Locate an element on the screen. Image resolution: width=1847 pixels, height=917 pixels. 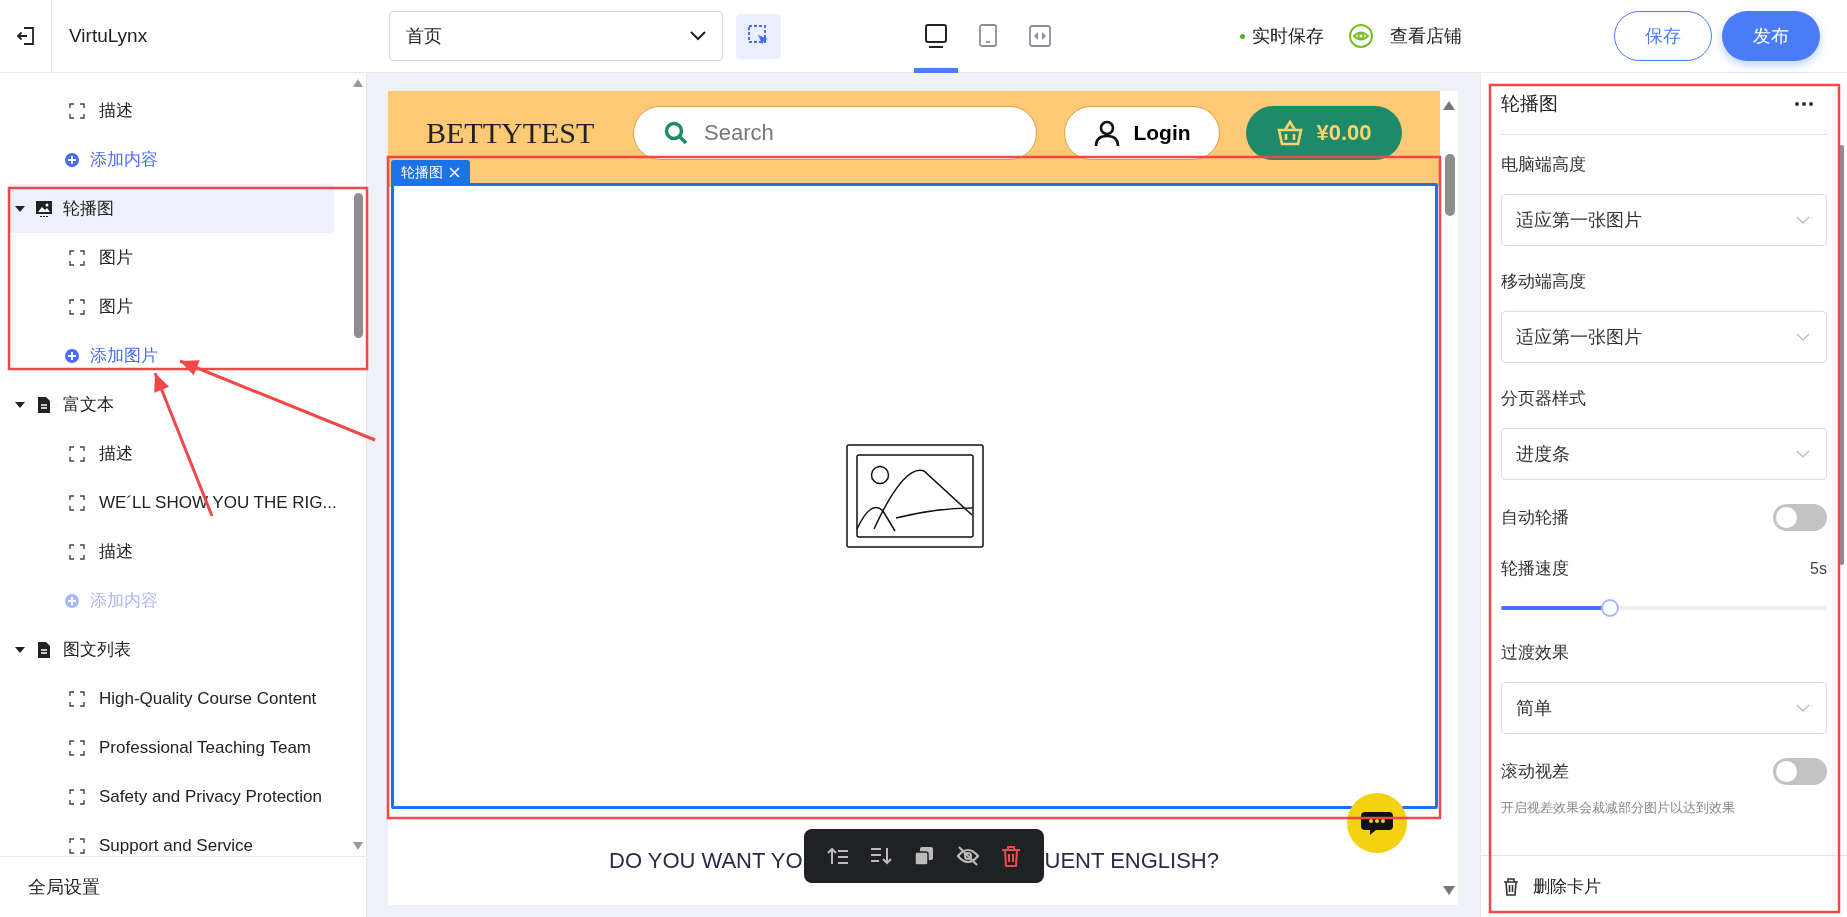
view-store-link: 查看店铺 is located at coordinates (1426, 36).